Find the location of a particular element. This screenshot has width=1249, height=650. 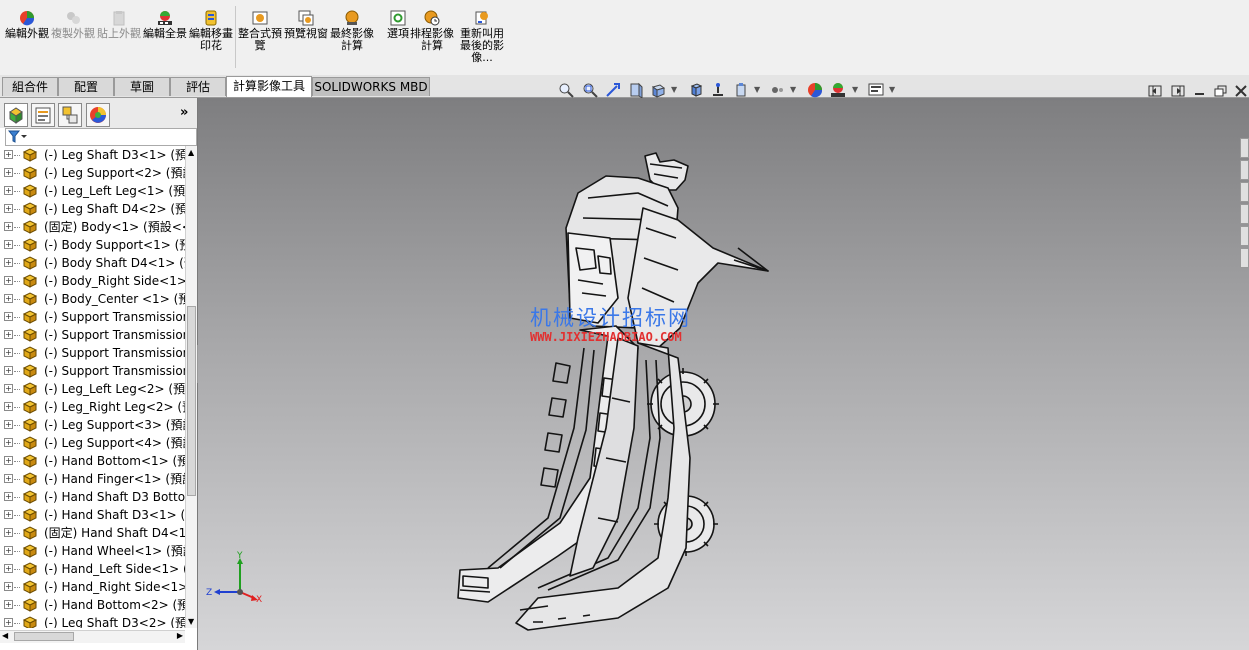

vertical-scroll-thumb is located at coordinates (191, 401).